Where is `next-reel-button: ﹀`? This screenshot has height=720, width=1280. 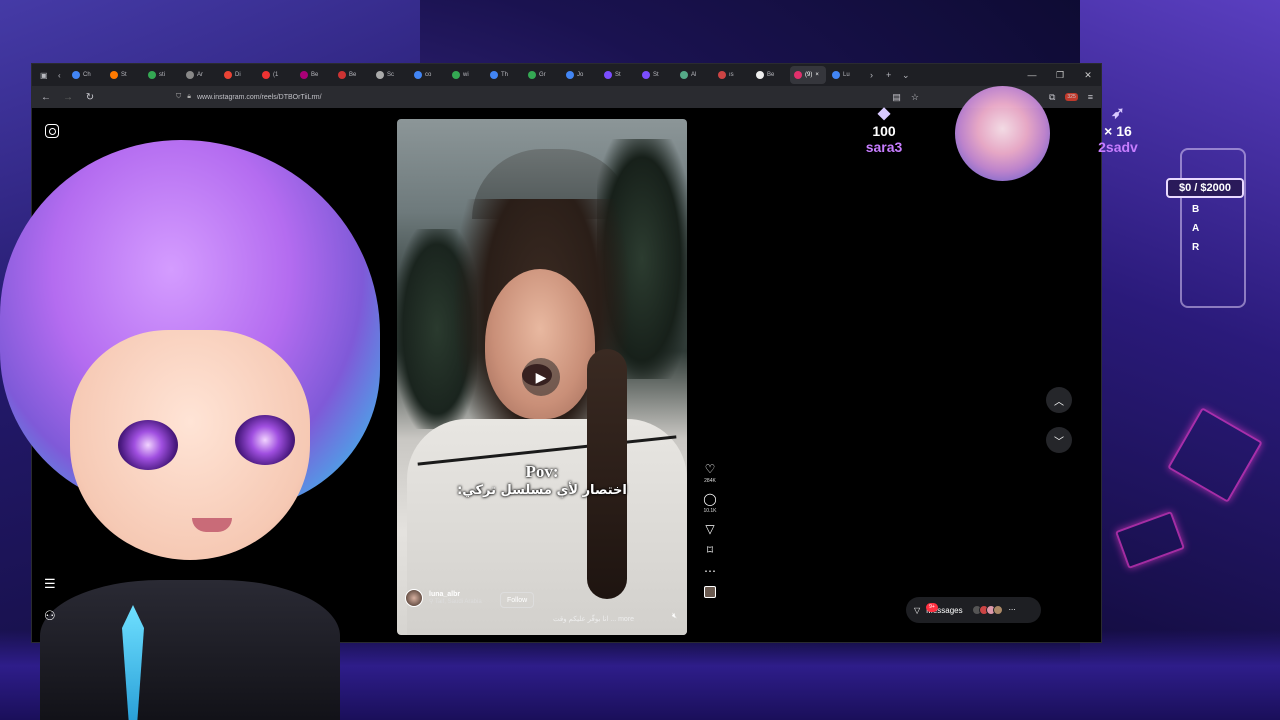
next-reel-button: ﹀ is located at coordinates (1059, 440).